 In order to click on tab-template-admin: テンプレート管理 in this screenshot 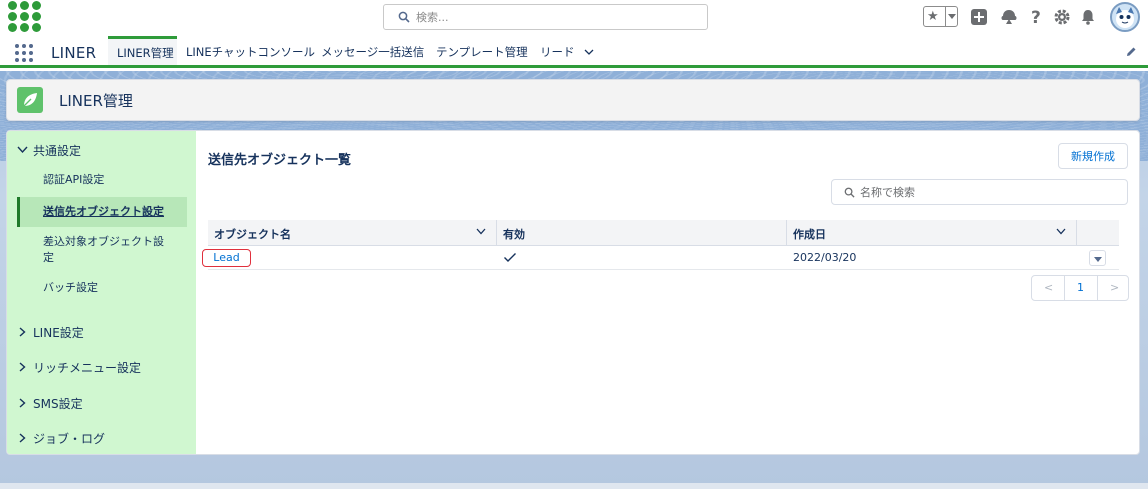, I will do `click(482, 50)`.